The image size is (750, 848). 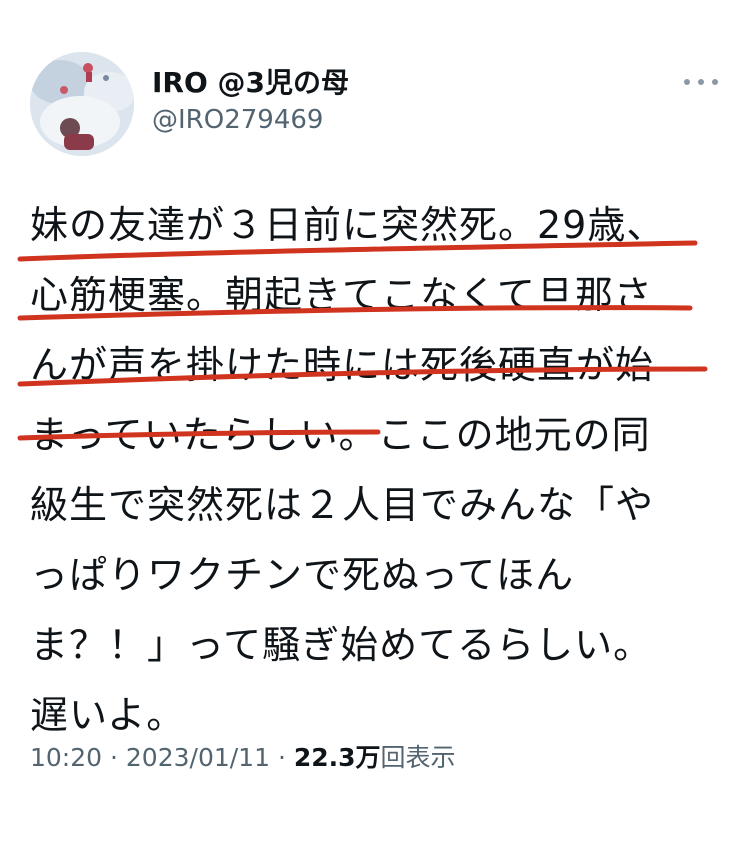 I want to click on tweet-time: 10:20, so click(x=66, y=757).